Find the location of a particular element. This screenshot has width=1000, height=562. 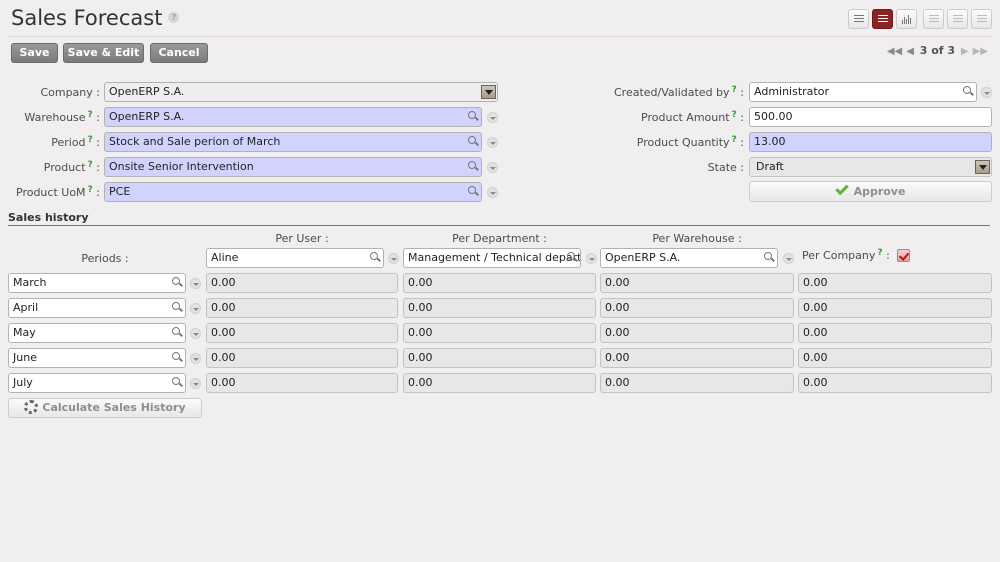

approve-button: Approve is located at coordinates (870, 191).